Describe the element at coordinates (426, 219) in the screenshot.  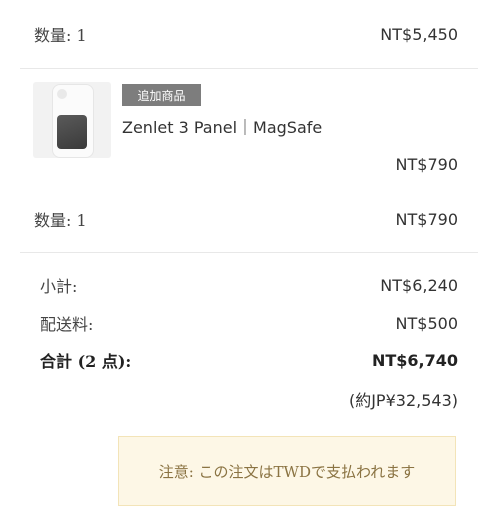
I see `item2-price: NT$790` at that location.